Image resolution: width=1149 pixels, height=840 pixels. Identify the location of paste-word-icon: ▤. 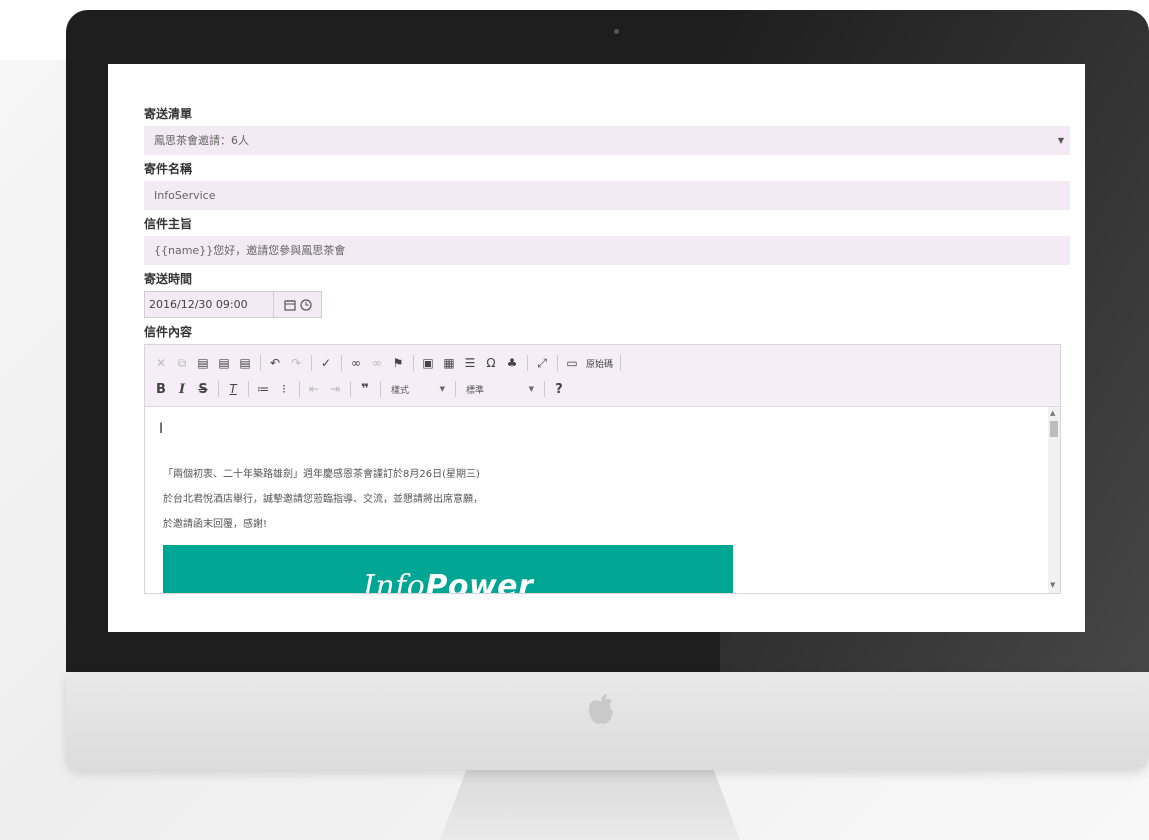
(245, 363).